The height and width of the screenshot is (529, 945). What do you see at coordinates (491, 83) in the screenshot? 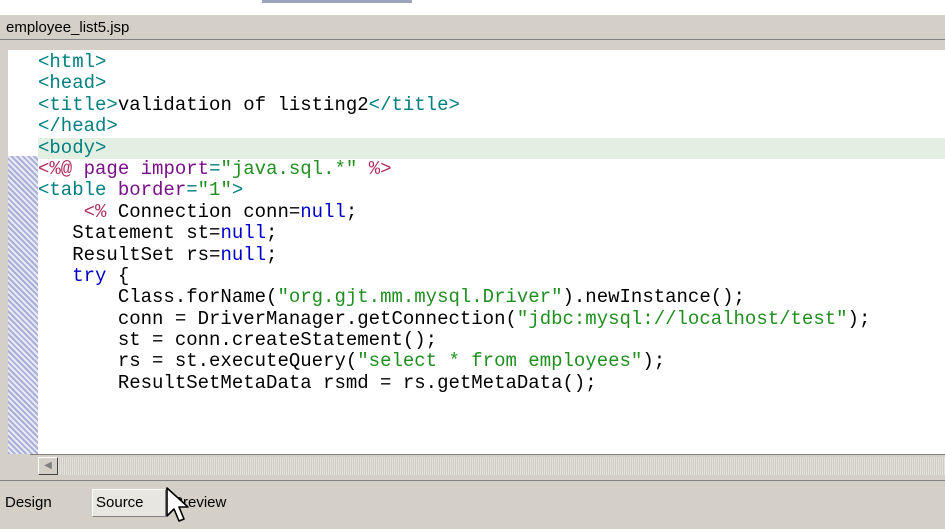
I see `code-line: <head>` at bounding box center [491, 83].